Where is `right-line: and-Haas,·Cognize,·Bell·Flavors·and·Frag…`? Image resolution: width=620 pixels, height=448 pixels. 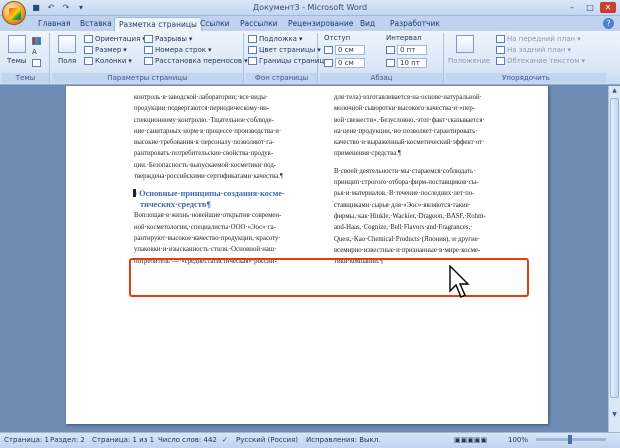 right-line: and-Haas,·Cognize,·Bell·Flavors·and·Frag… is located at coordinates (403, 228).